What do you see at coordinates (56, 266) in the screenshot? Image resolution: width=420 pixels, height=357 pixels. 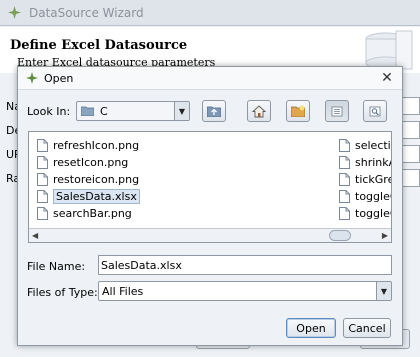 I see `file-name-label: File Name:` at bounding box center [56, 266].